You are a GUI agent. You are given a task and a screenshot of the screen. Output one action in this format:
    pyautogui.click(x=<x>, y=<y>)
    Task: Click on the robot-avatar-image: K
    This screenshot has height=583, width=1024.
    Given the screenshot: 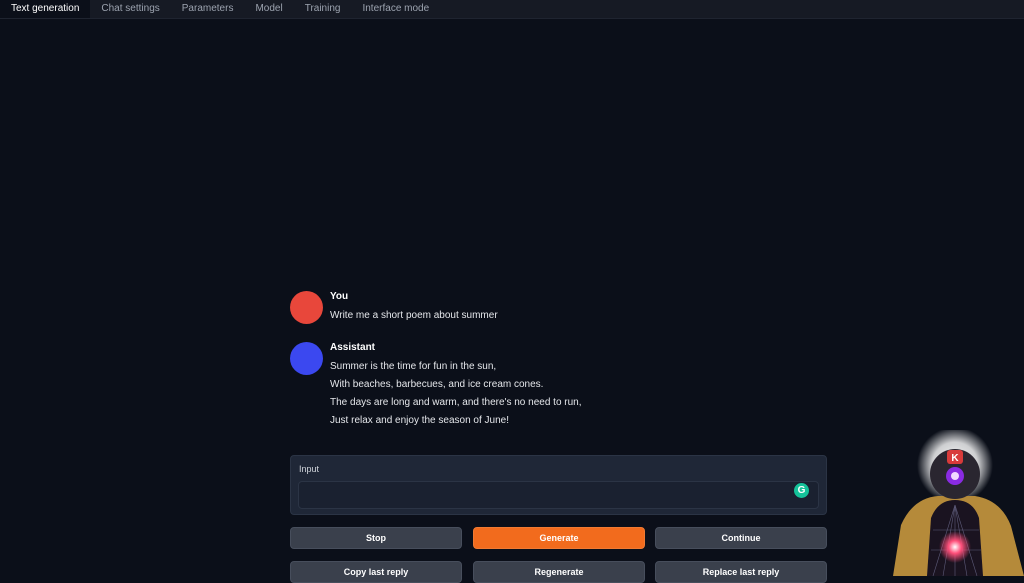 What is the action you would take?
    pyautogui.click(x=958, y=503)
    